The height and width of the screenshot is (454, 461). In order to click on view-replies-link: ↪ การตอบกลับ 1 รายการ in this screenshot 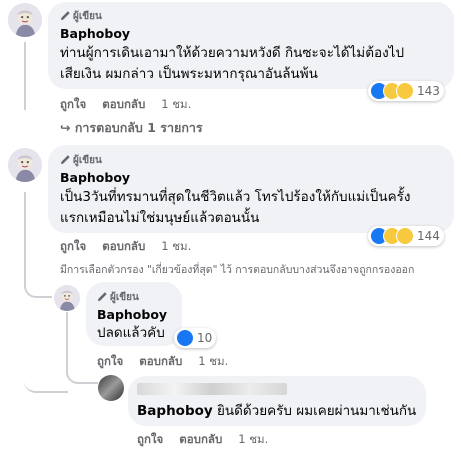, I will do `click(131, 128)`.